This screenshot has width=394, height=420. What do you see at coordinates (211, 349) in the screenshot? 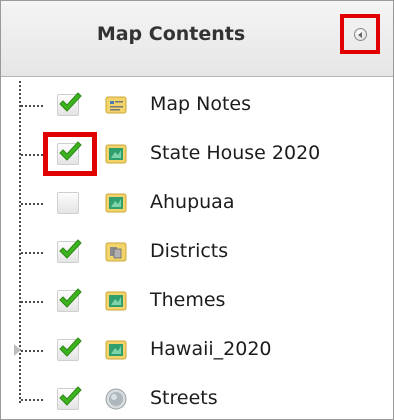
I see `layer-label: Hawaii_2020` at bounding box center [211, 349].